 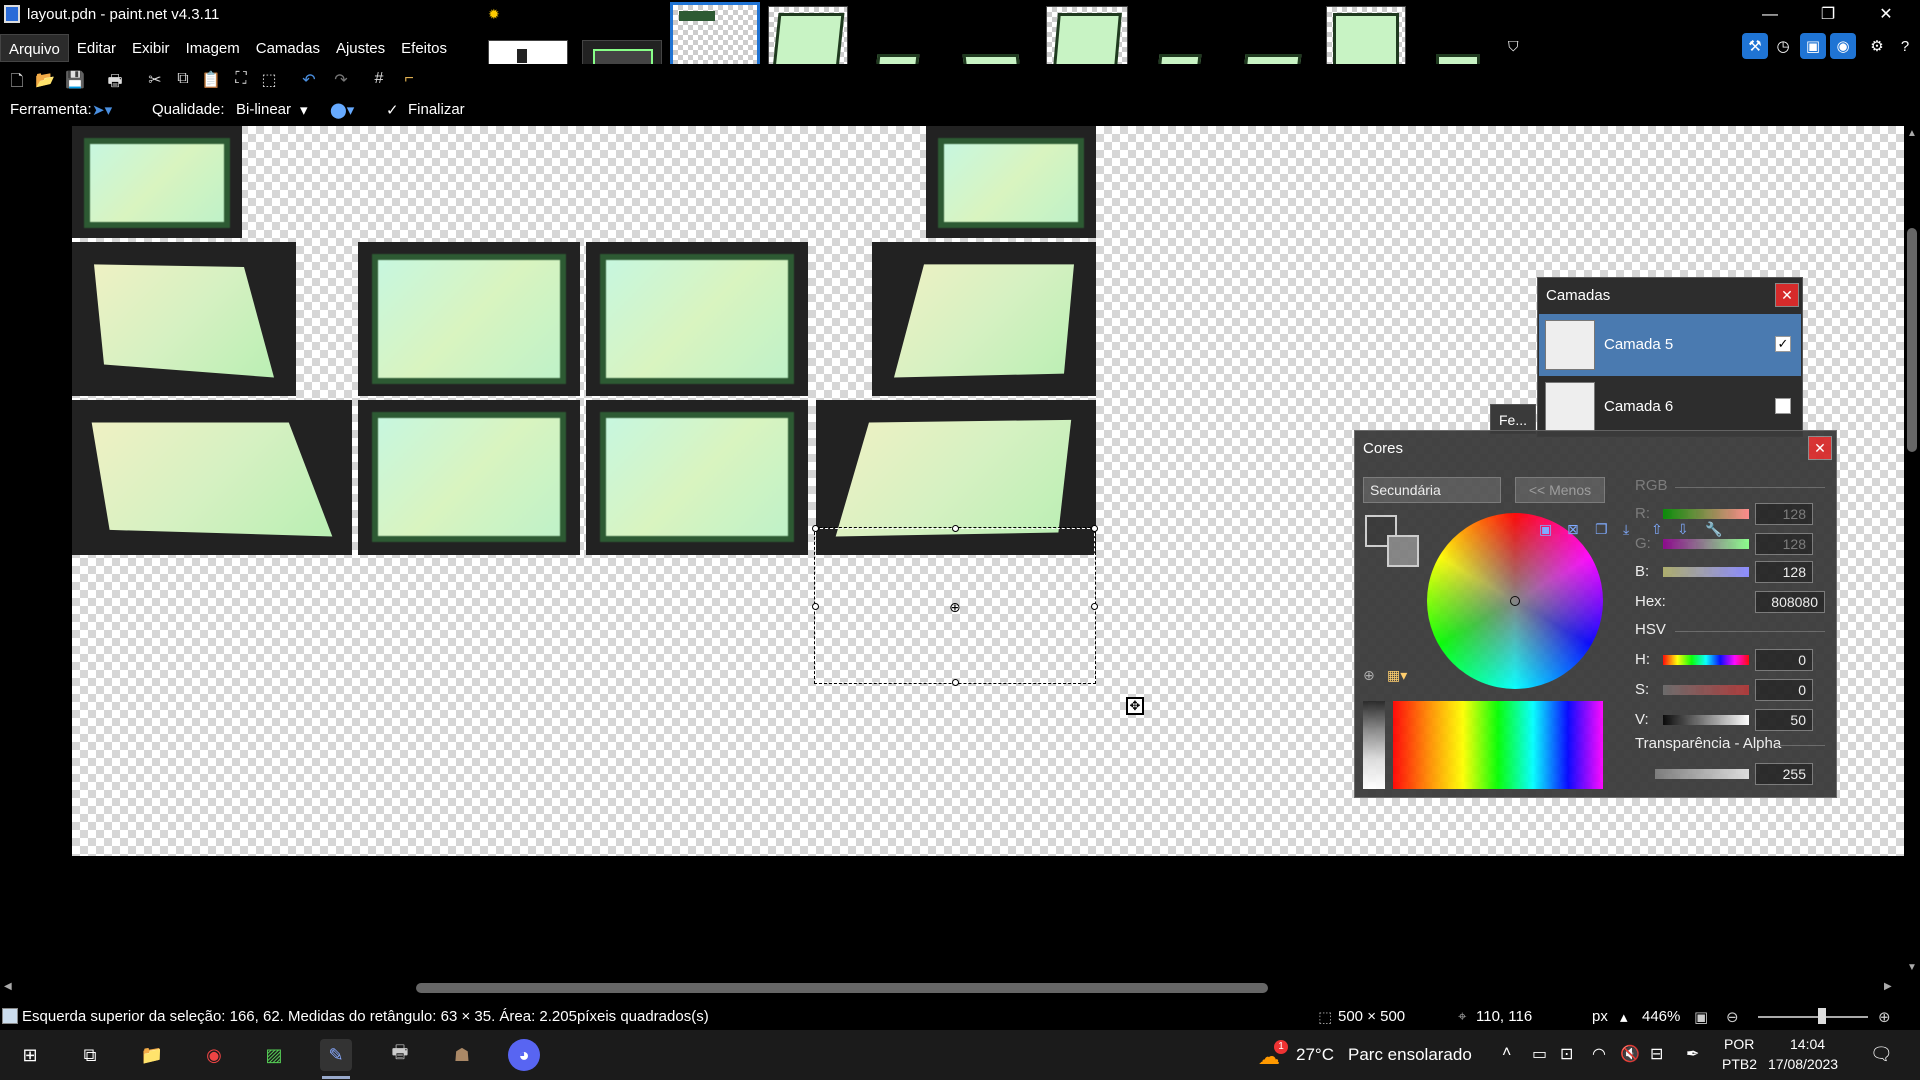 What do you see at coordinates (1369, 675) in the screenshot?
I see `add-palette-color-icon: ⊕` at bounding box center [1369, 675].